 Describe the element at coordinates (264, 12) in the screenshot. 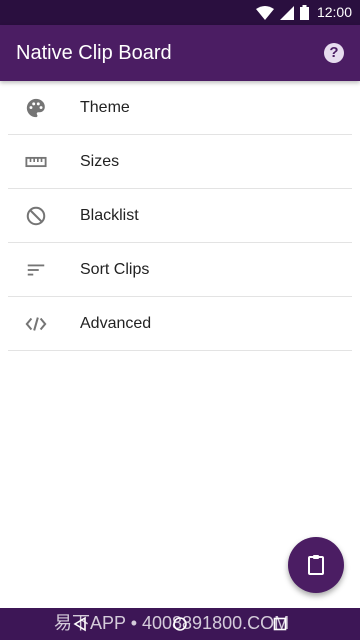

I see `wifi-icon` at that location.